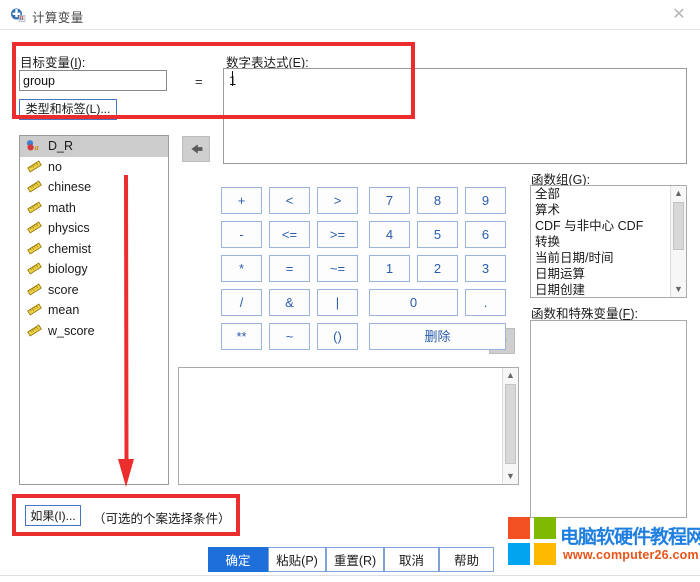 This screenshot has height=582, width=700. What do you see at coordinates (630, 537) in the screenshot?
I see `watermark-title: 电脑软硬件教程网` at bounding box center [630, 537].